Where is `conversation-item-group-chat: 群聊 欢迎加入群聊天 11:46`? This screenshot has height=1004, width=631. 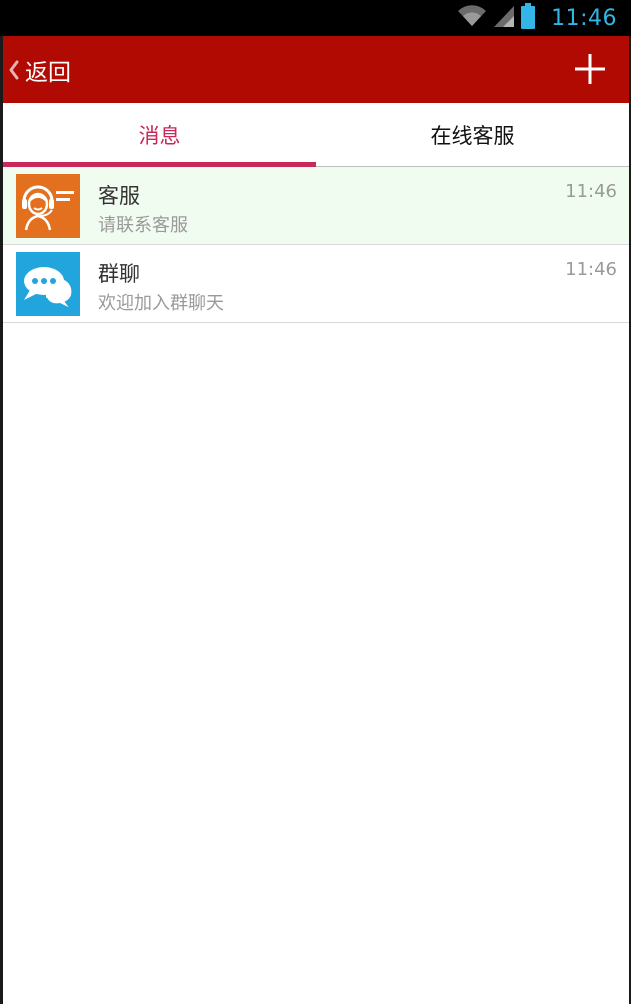 conversation-item-group-chat: 群聊 欢迎加入群聊天 11:46 is located at coordinates (316, 284).